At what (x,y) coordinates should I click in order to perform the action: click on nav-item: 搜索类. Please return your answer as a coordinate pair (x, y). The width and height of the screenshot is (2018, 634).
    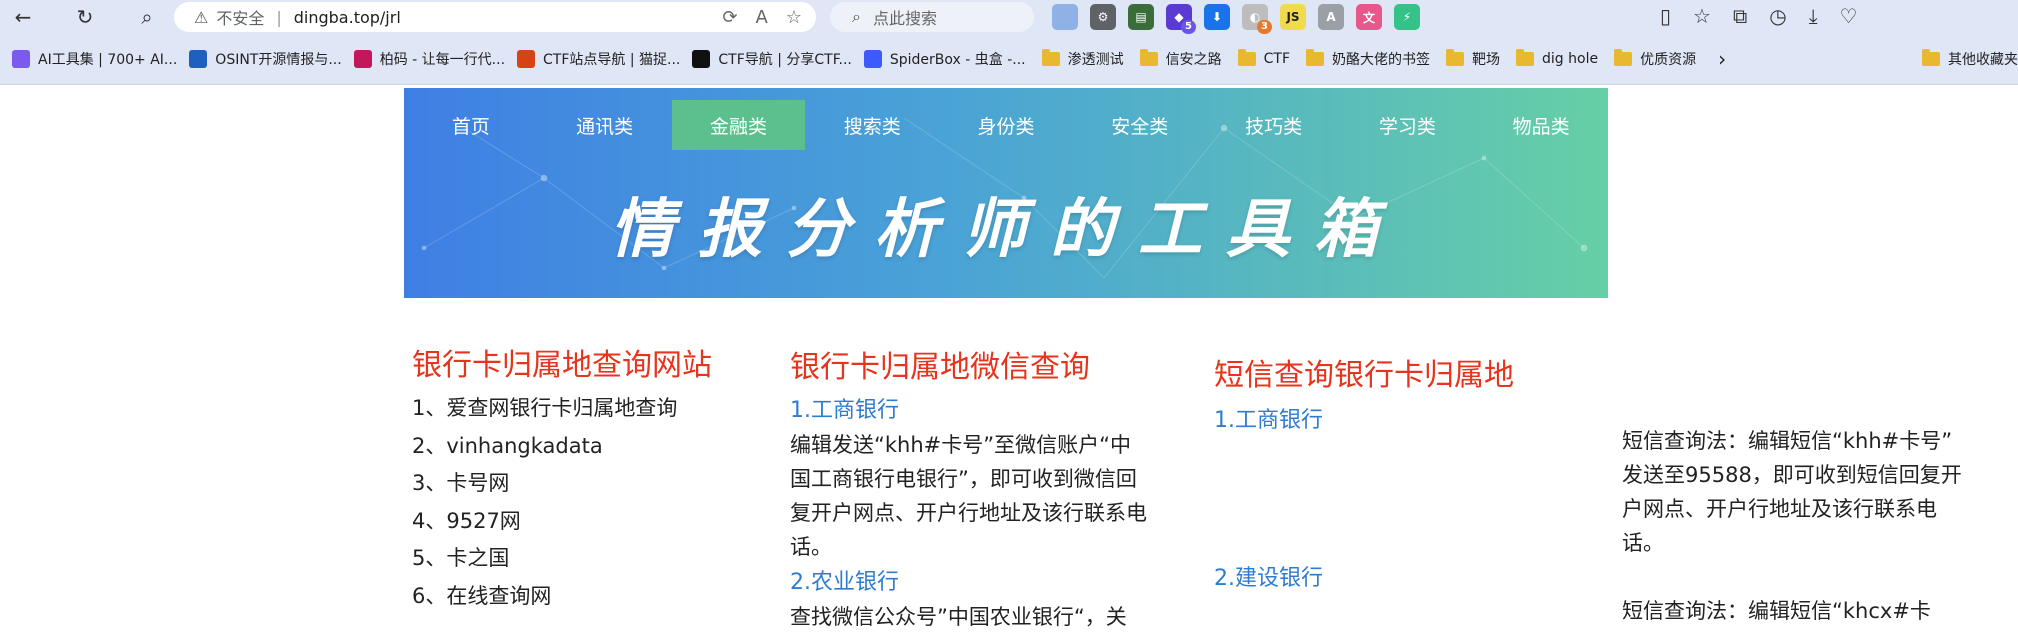
    Looking at the image, I should click on (872, 125).